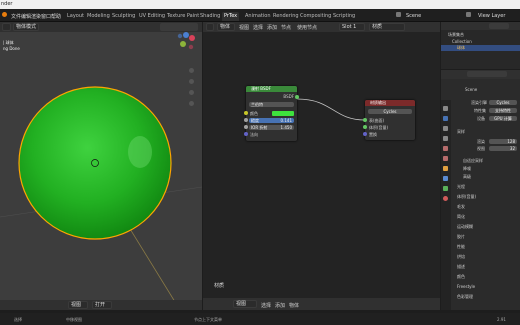  I want to click on pan-hand-icon, so click(191, 81).